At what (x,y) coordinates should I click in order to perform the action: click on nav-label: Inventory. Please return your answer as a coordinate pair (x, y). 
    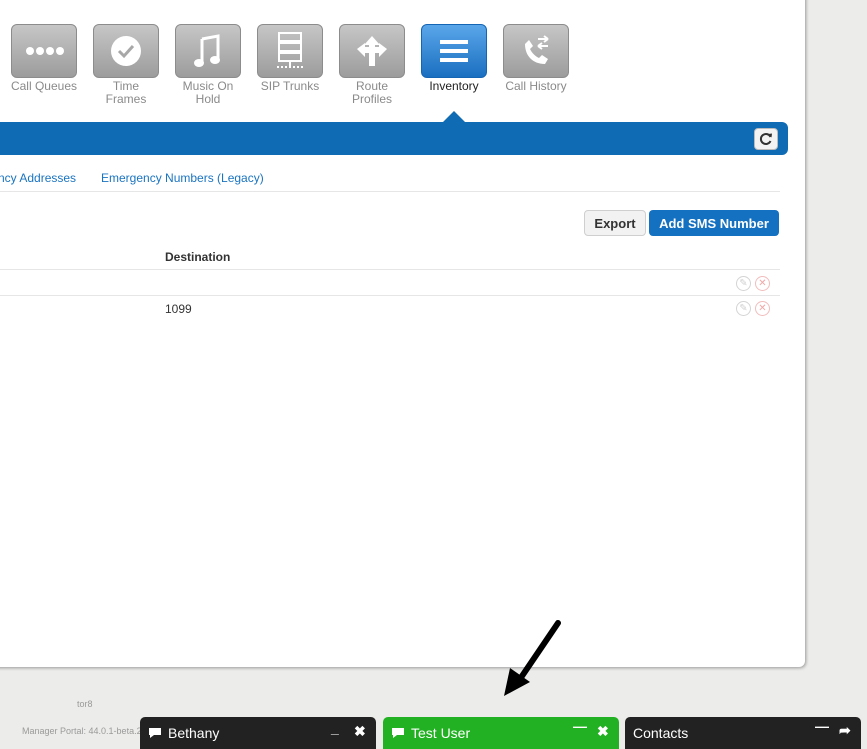
    Looking at the image, I should click on (454, 86).